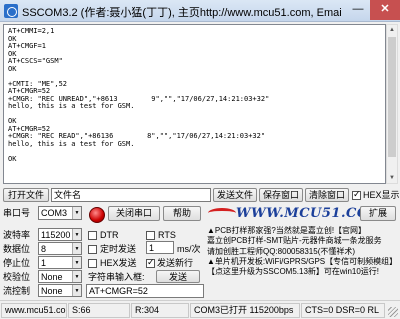 The image size is (400, 319). Describe the element at coordinates (150, 262) in the screenshot. I see `send-newline-checkbox` at that location.